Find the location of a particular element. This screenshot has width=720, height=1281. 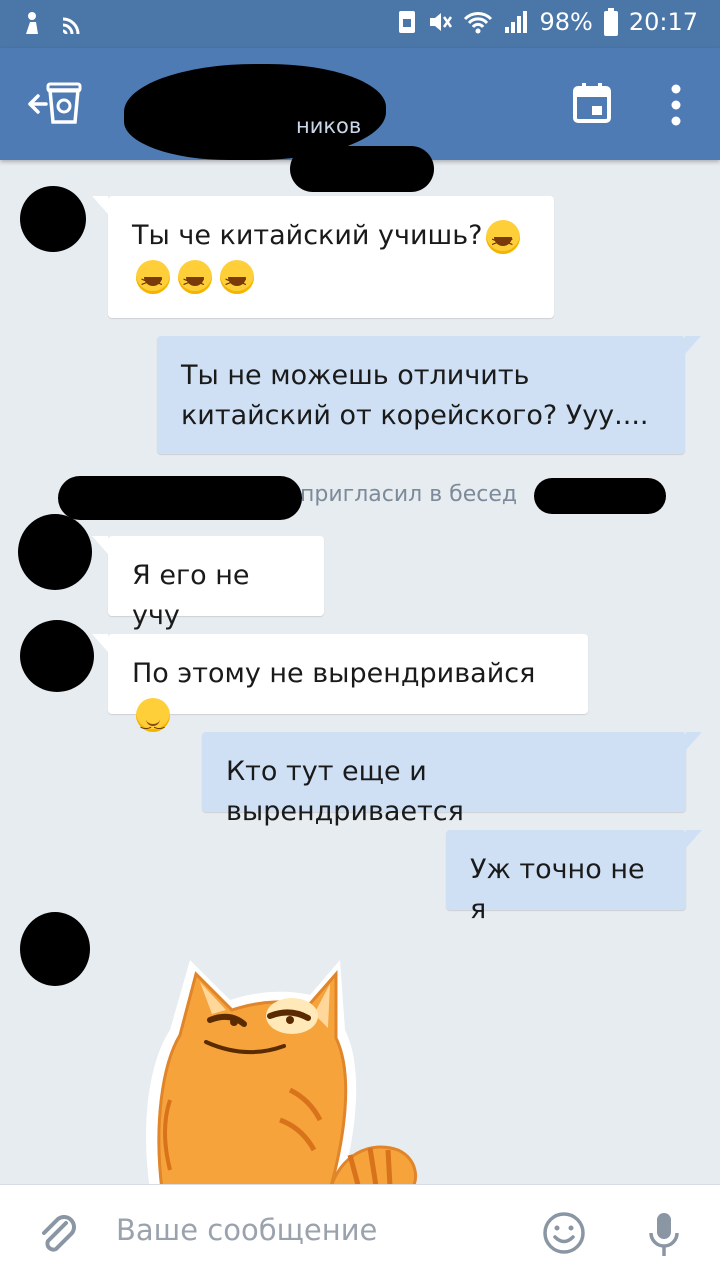

message-text: Я его не учу is located at coordinates (191, 595).